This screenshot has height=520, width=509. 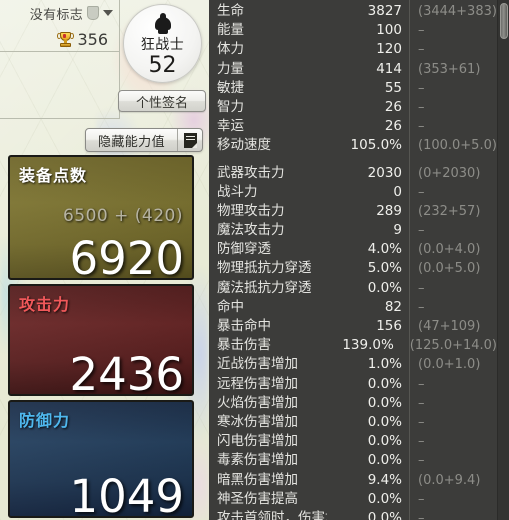 What do you see at coordinates (264, 268) in the screenshot?
I see `stat-label: 物理抵抗力穿透` at bounding box center [264, 268].